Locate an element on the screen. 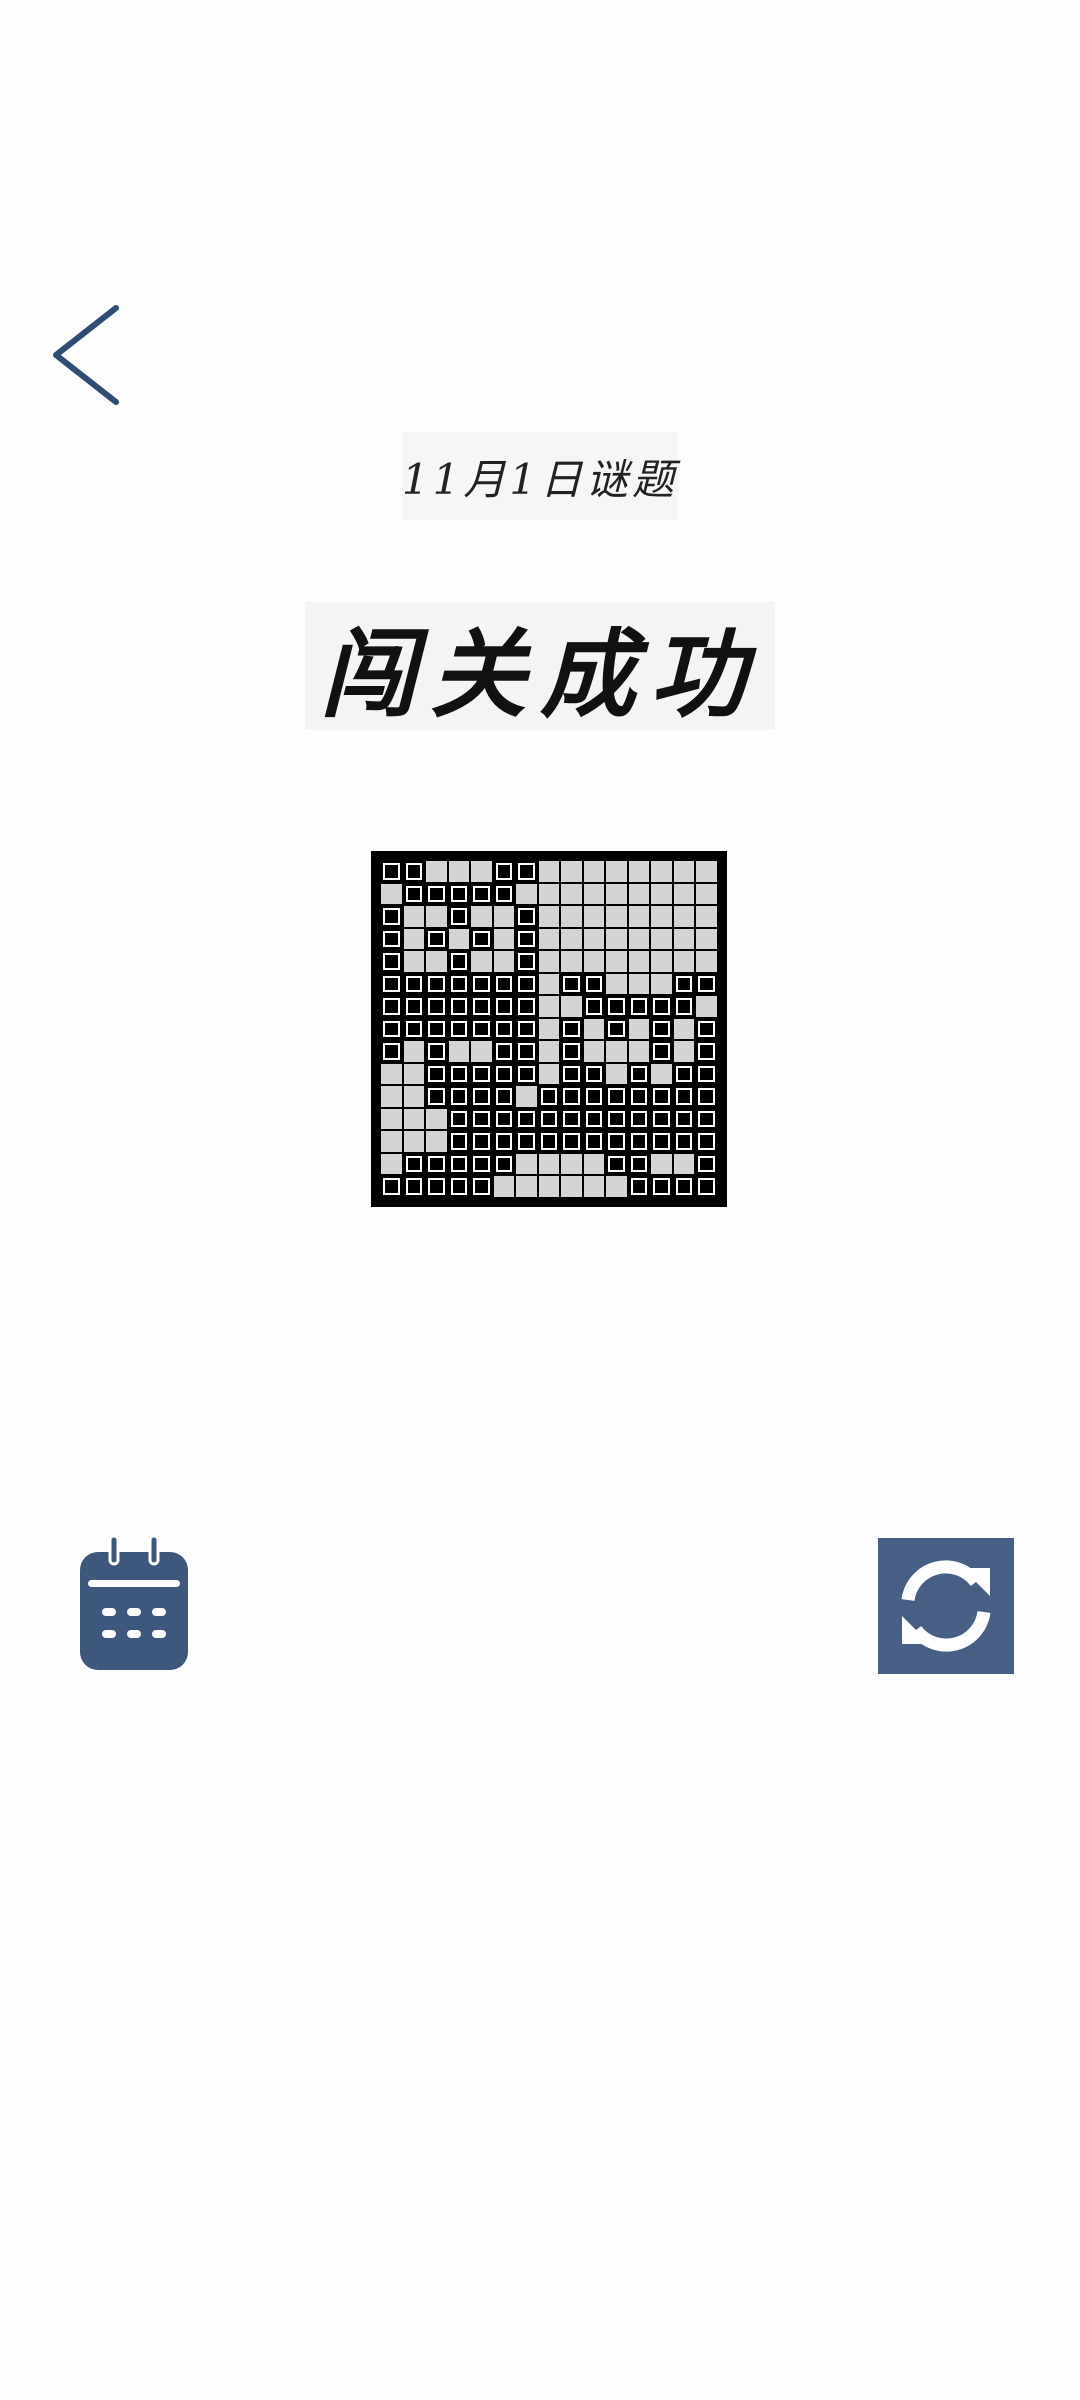  chevron-left-icon is located at coordinates (86, 355).